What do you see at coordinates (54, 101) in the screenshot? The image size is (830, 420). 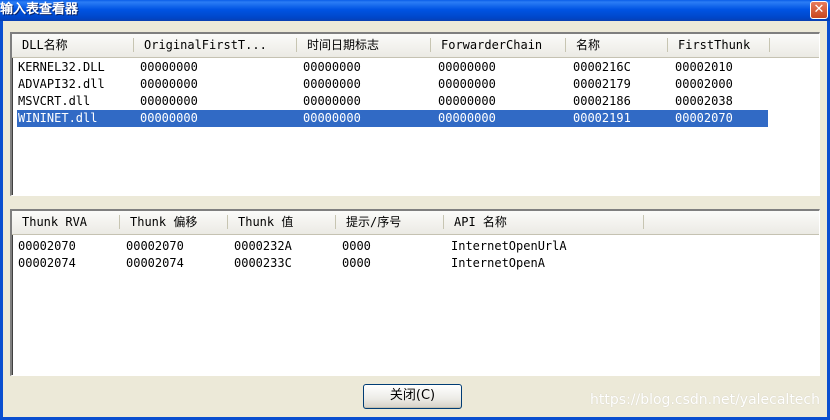 I see `cell-dll-name: MSVCRT.dll` at bounding box center [54, 101].